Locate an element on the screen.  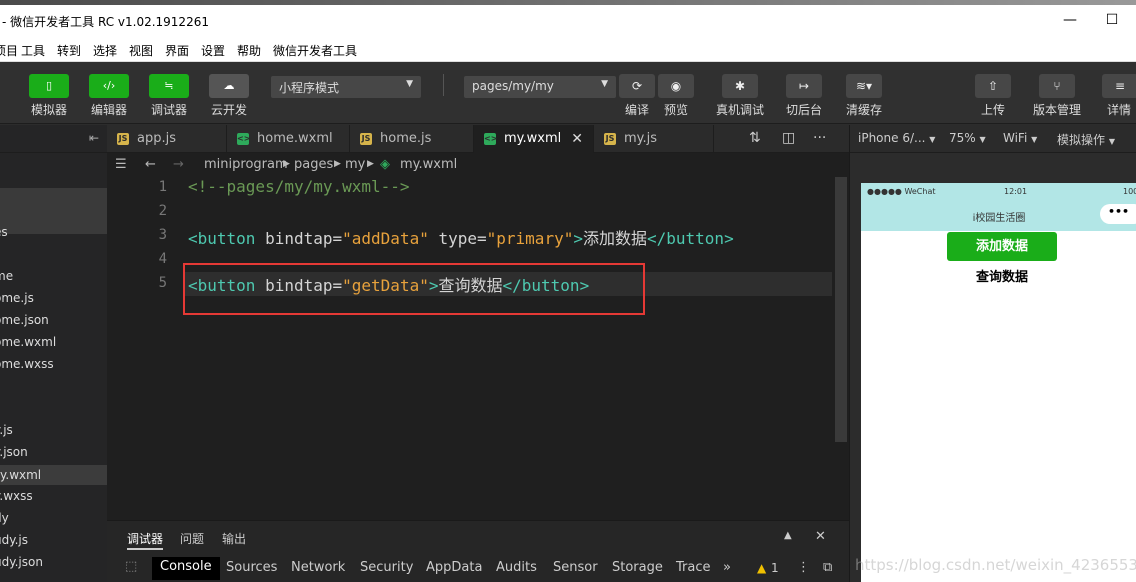
simulator-toggle-button: ▯ 模拟器 is located at coordinates (49, 96).